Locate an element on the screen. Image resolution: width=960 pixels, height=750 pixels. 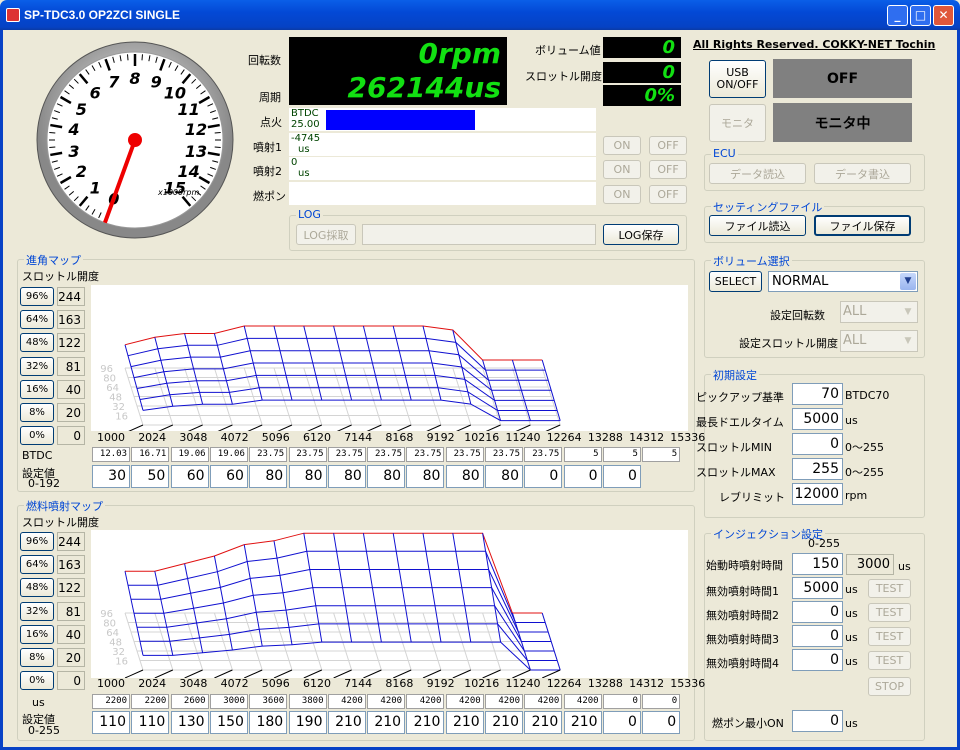
map-value-input: 180 is located at coordinates (268, 722).